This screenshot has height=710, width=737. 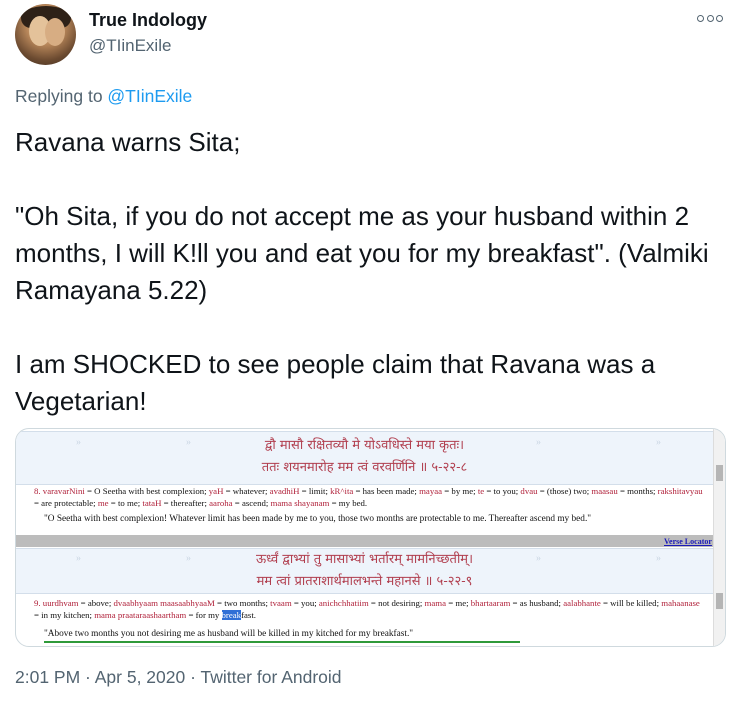 What do you see at coordinates (221, 503) in the screenshot?
I see `sanskrit-term: aaroha` at bounding box center [221, 503].